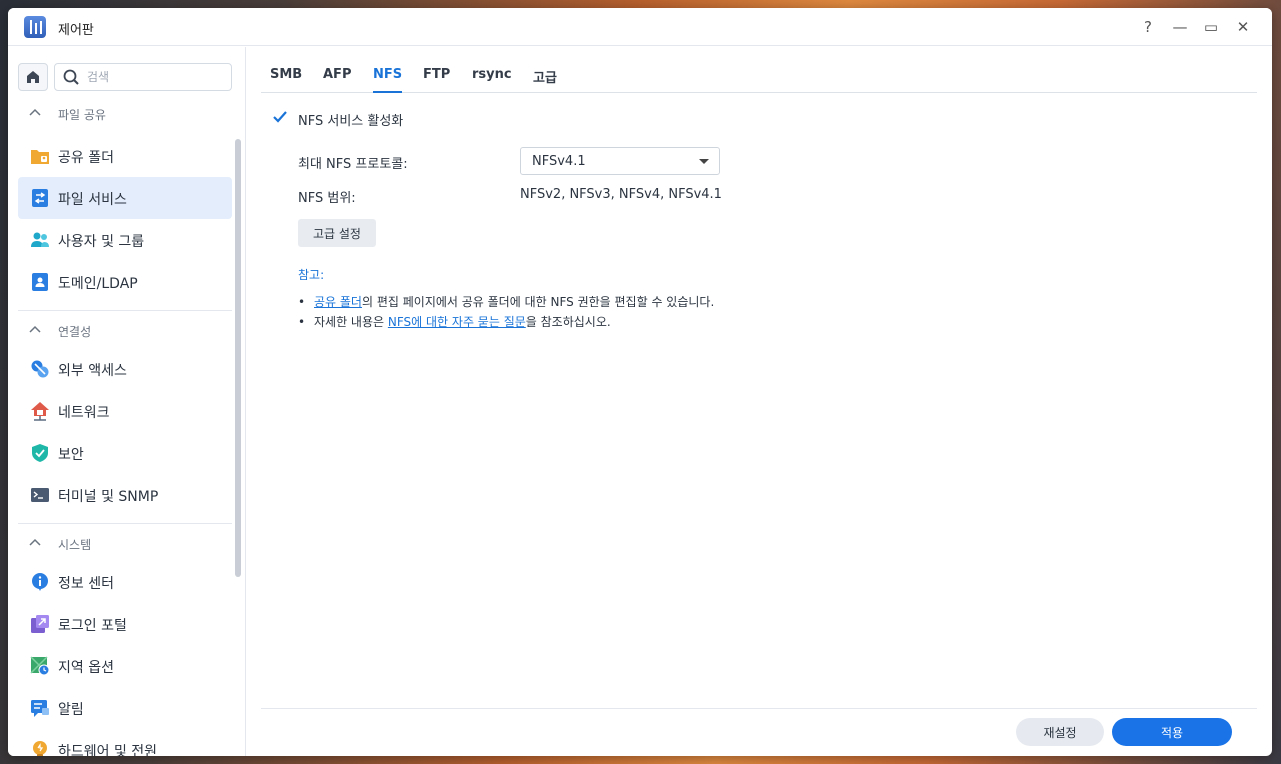 This screenshot has height=764, width=1281. I want to click on note-line-2: • 자세한 내용은 NFS에 대한 자주 묻는 질문을 참조하십시오., so click(454, 321).